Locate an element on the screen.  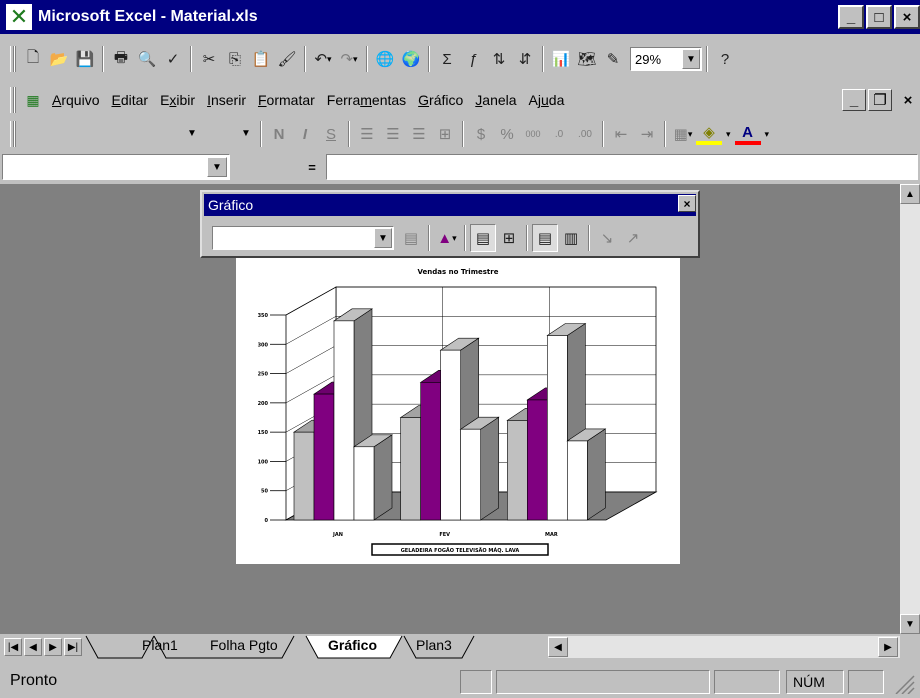
minimize-button: _ is located at coordinates (851, 17).